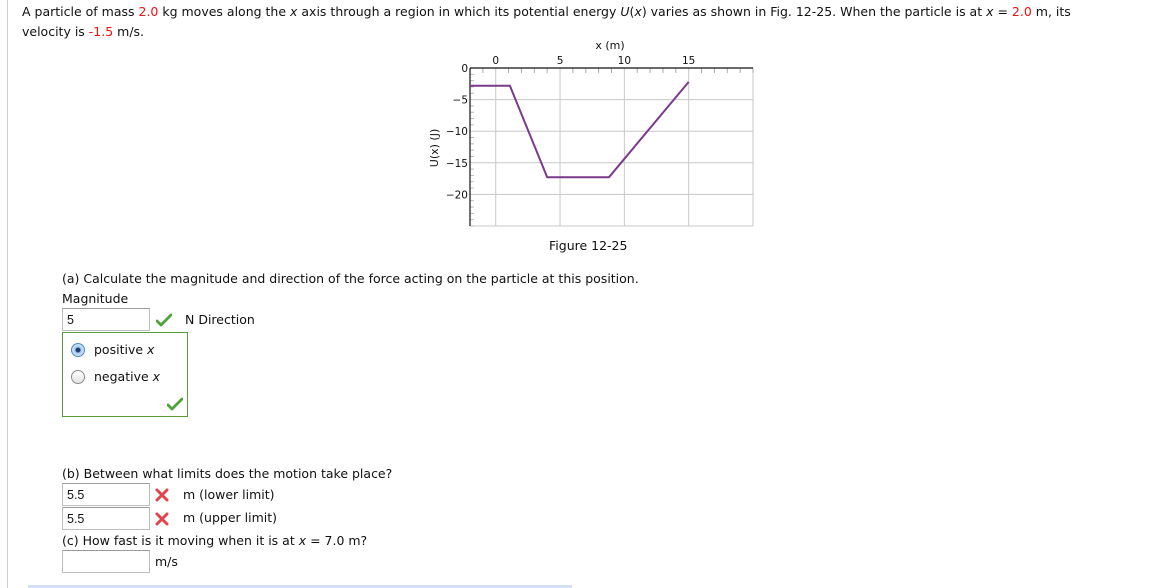  I want to click on y-tick-label: 0, so click(464, 69).